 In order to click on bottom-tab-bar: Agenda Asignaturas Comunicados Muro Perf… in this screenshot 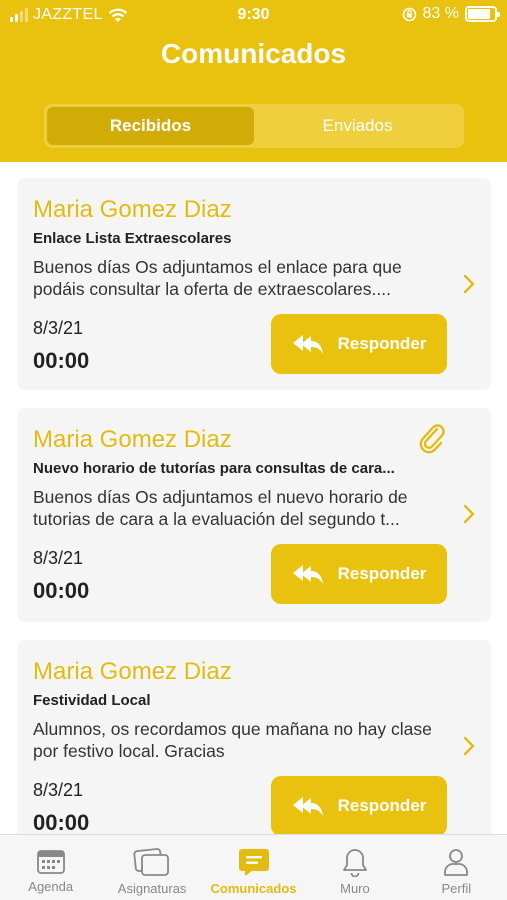, I will do `click(253, 867)`.